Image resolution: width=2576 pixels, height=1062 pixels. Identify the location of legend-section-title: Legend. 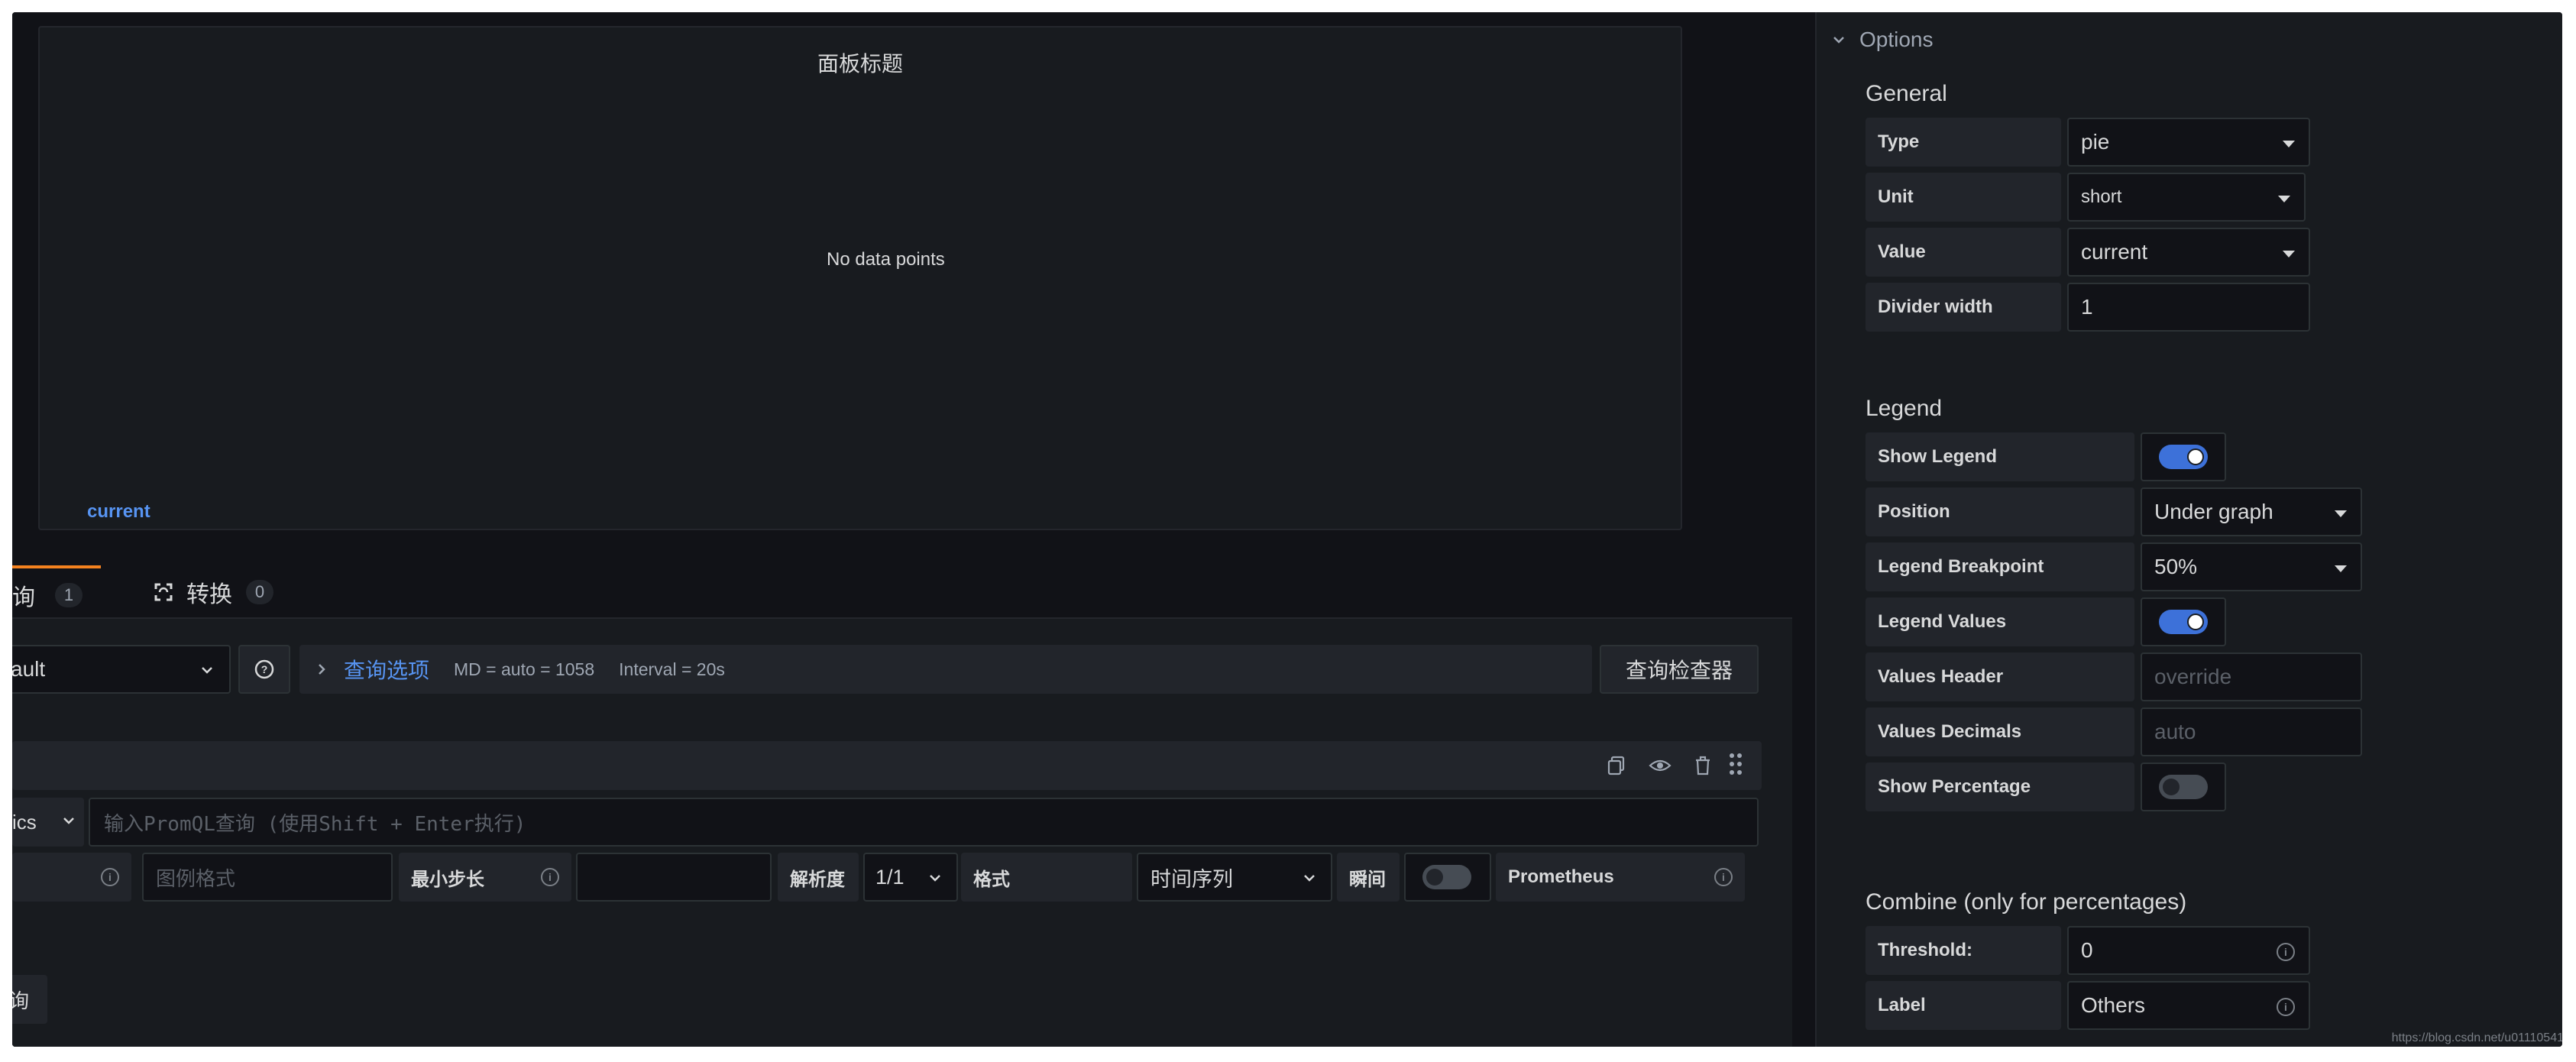
(1904, 408).